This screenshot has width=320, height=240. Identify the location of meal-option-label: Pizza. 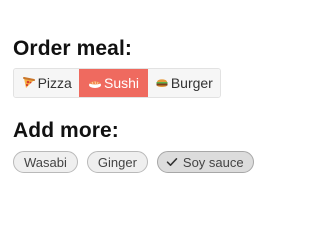
(54, 83).